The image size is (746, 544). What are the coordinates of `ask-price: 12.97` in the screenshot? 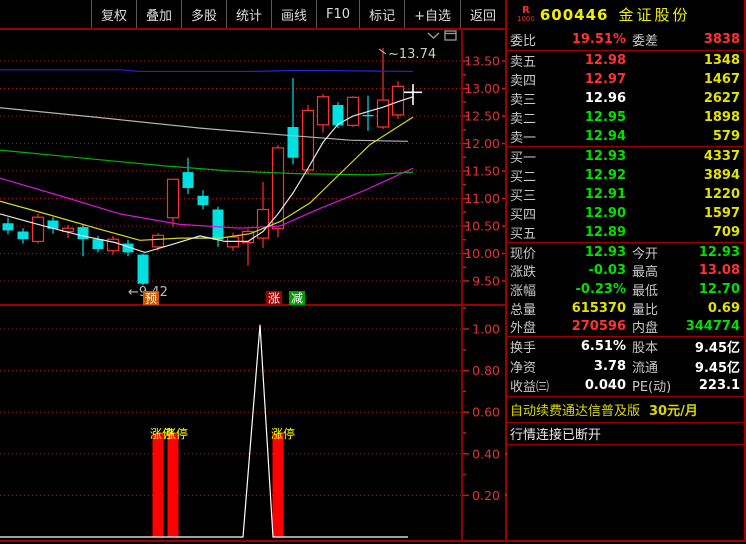 It's located at (605, 79).